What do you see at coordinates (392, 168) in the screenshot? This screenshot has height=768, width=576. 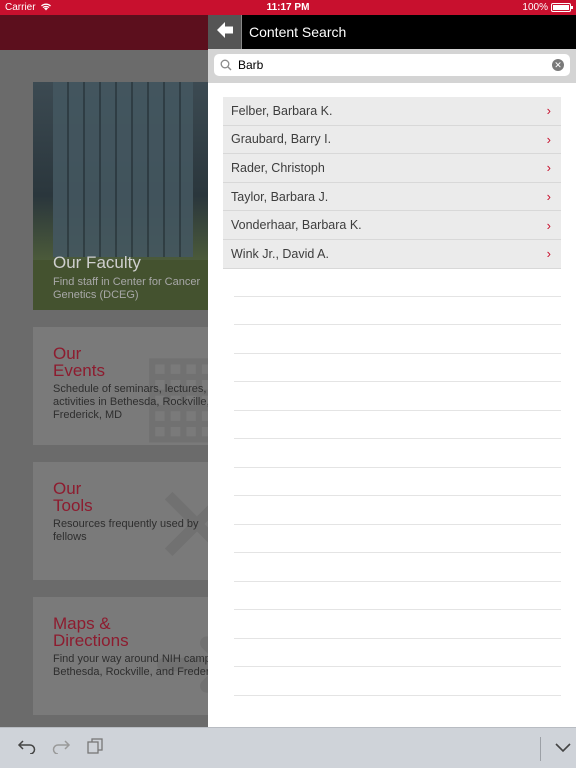 I see `list-item: Rader, Christoph ›` at bounding box center [392, 168].